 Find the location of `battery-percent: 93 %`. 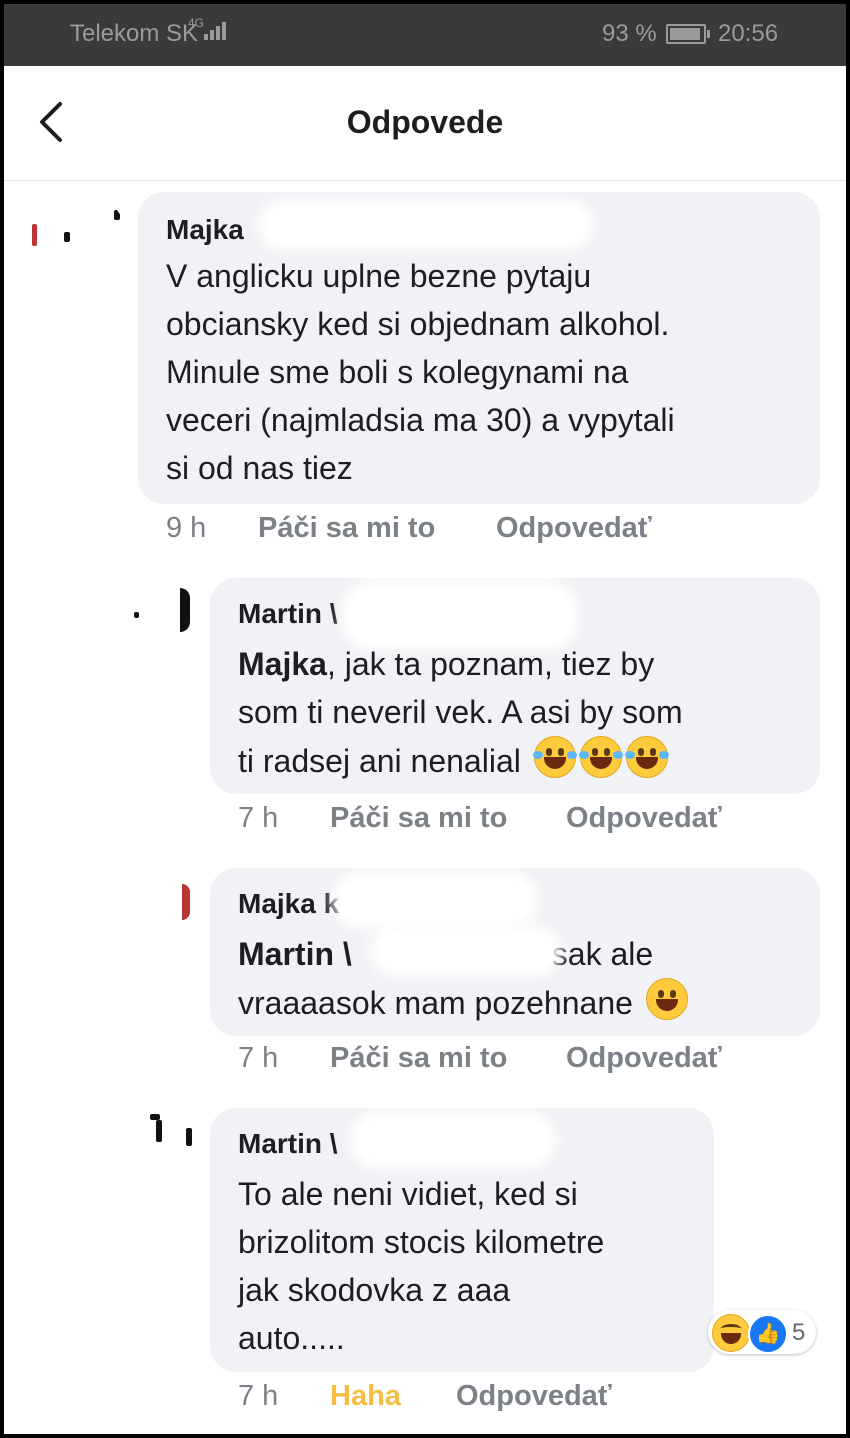

battery-percent: 93 % is located at coordinates (629, 33).